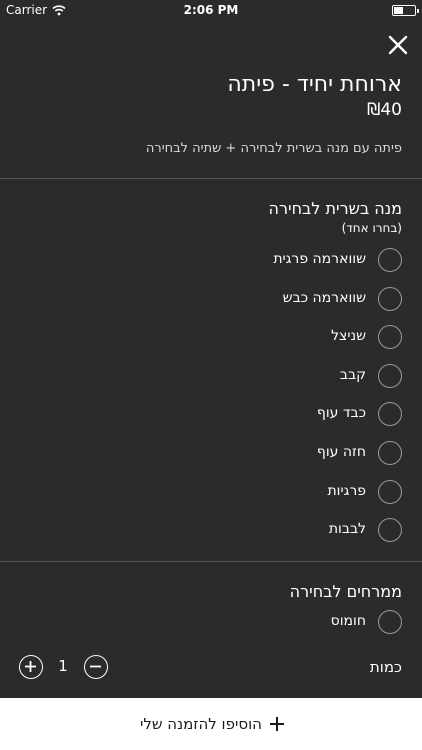  I want to click on close-icon, so click(398, 45).